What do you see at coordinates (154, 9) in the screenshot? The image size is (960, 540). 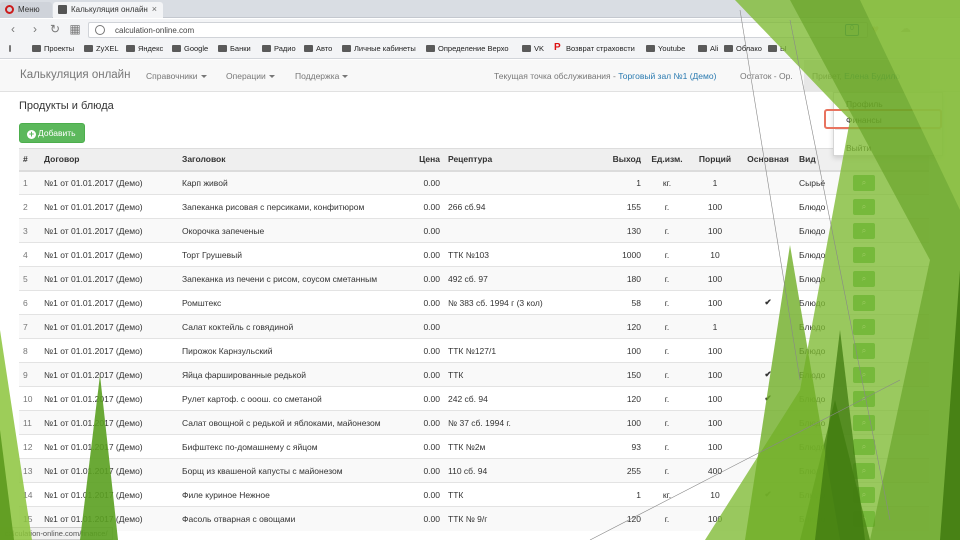 I see `close-tab-icon: ×` at bounding box center [154, 9].